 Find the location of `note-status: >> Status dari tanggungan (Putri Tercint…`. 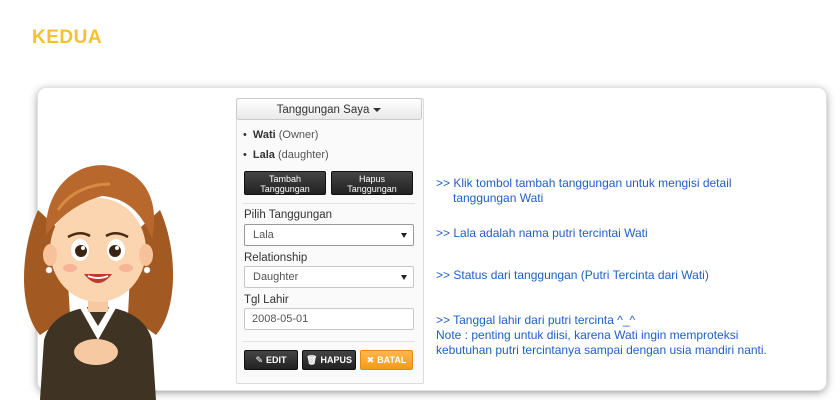

note-status: >> Status dari tanggungan (Putri Tercint… is located at coordinates (572, 275).